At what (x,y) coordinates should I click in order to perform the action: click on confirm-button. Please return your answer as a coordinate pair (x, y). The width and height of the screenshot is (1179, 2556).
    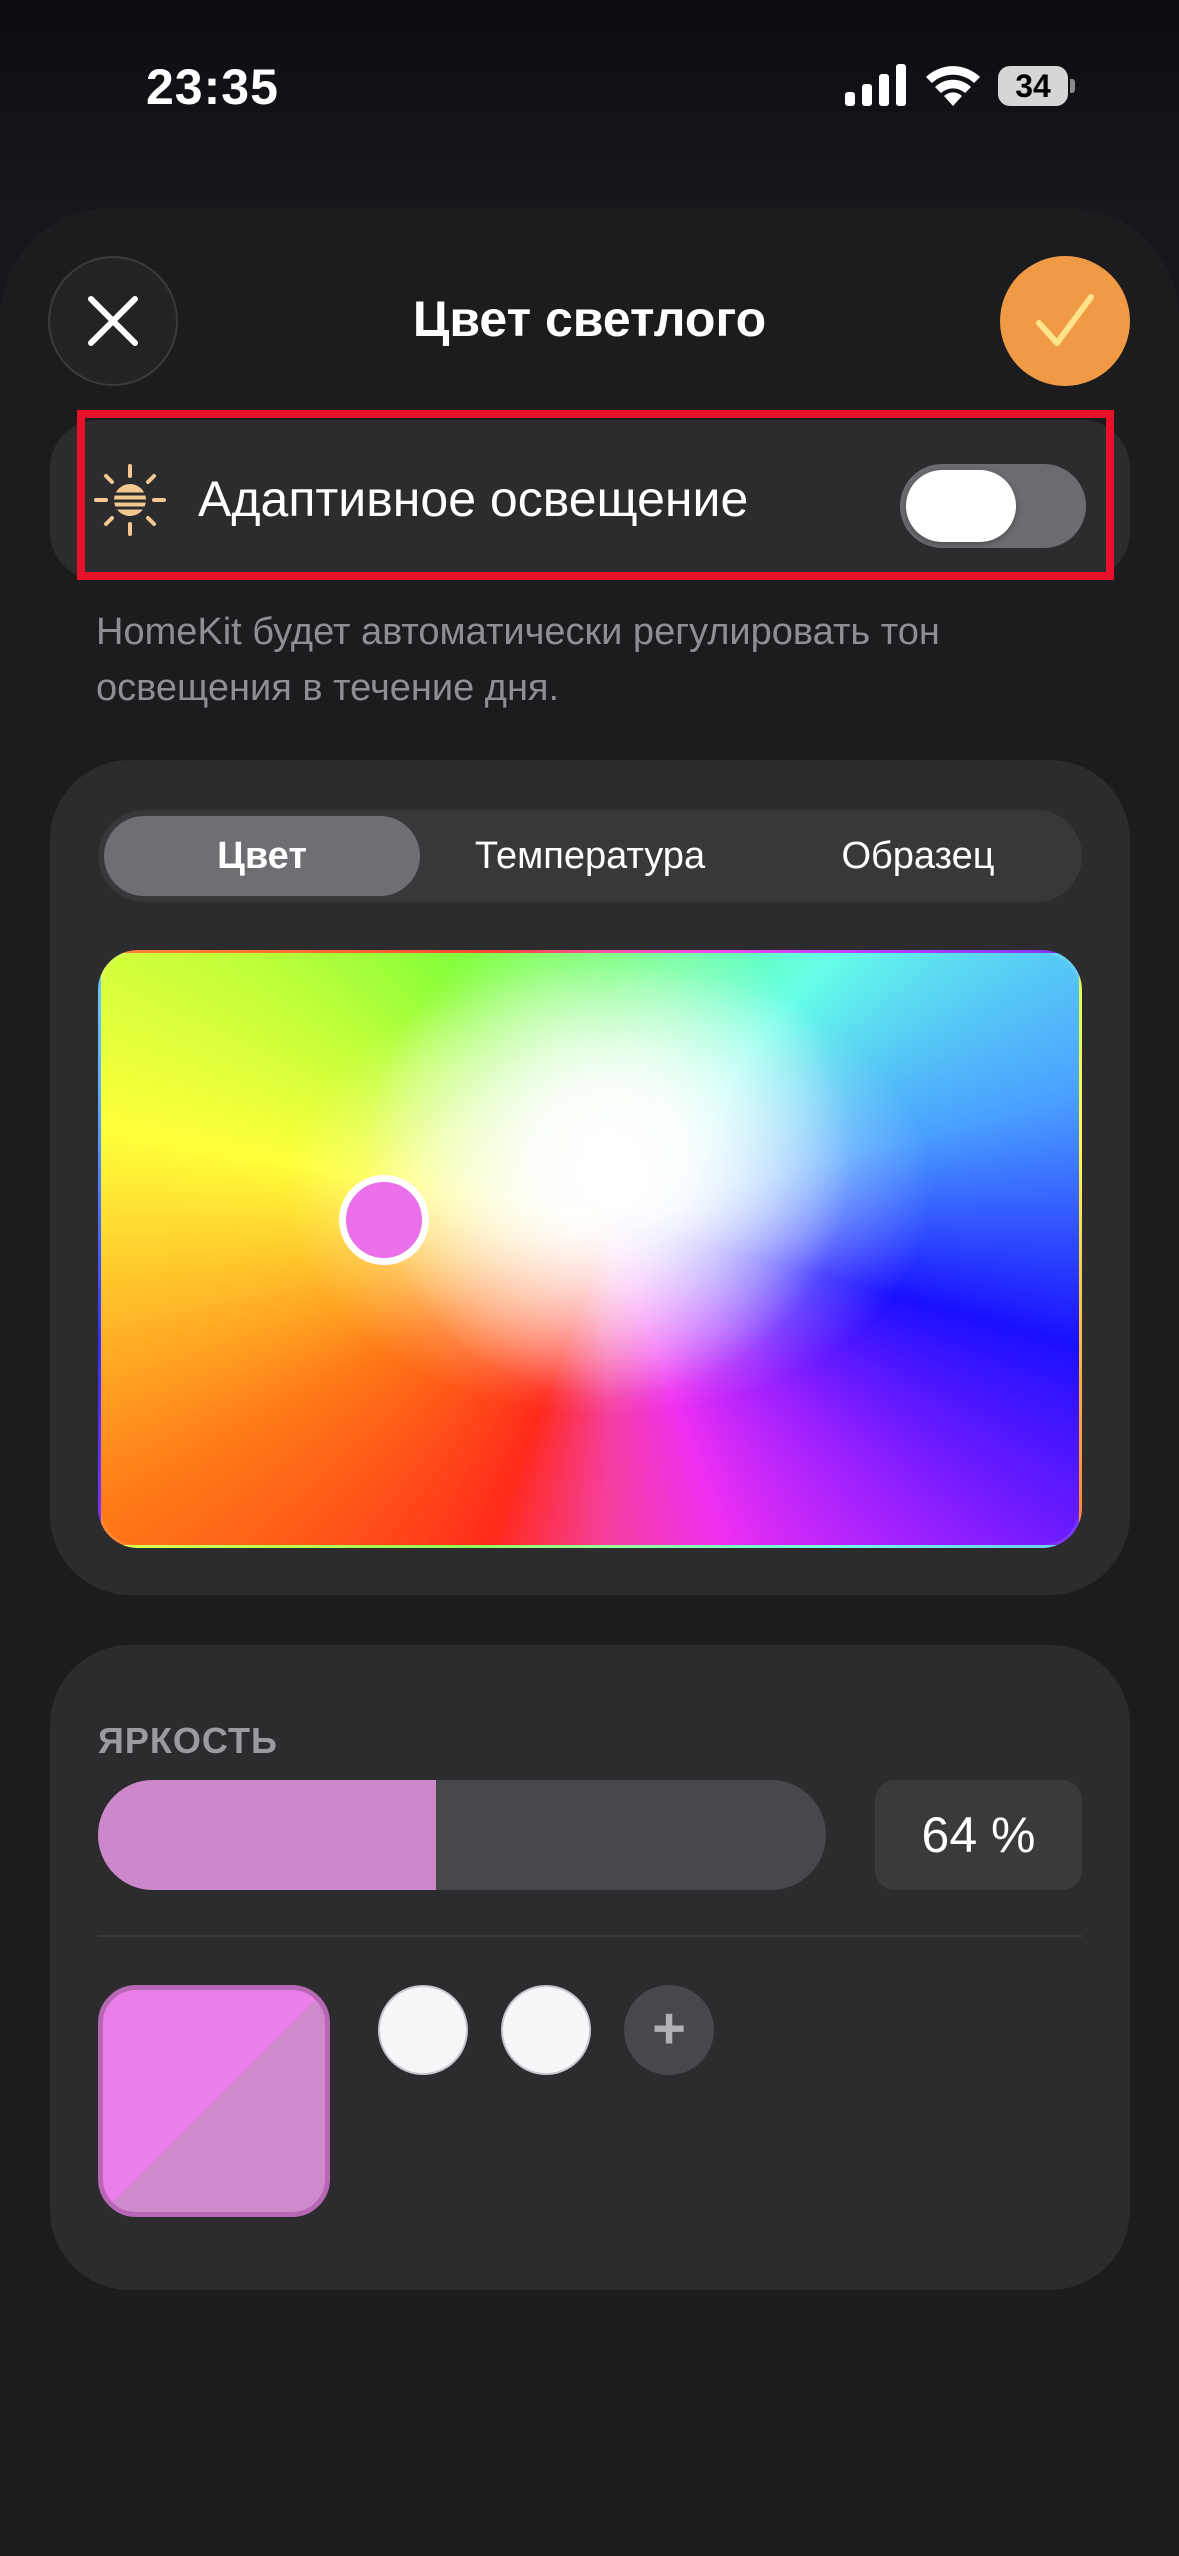
    Looking at the image, I should click on (1065, 321).